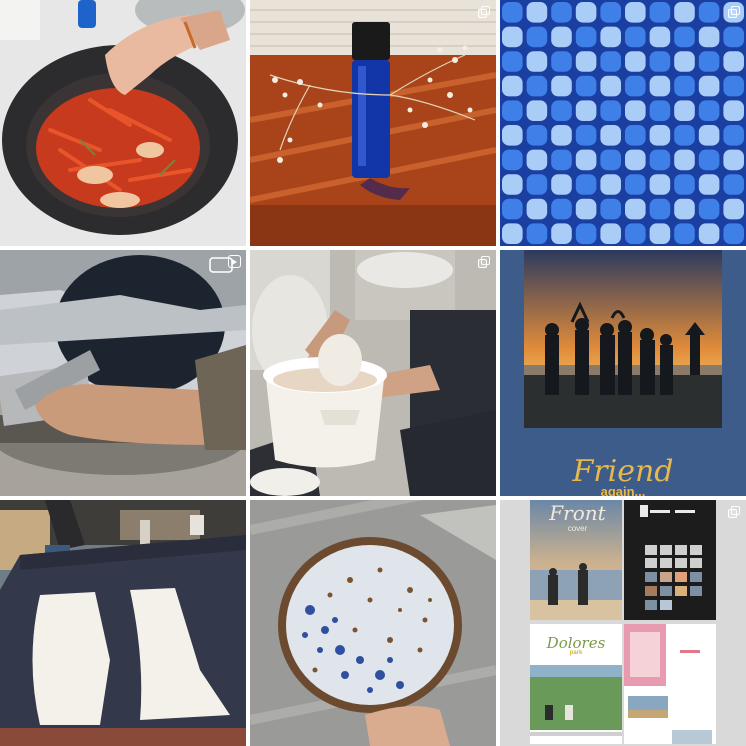 Image resolution: width=746 pixels, height=746 pixels. I want to click on post-plaster-mold, so click(373, 373).